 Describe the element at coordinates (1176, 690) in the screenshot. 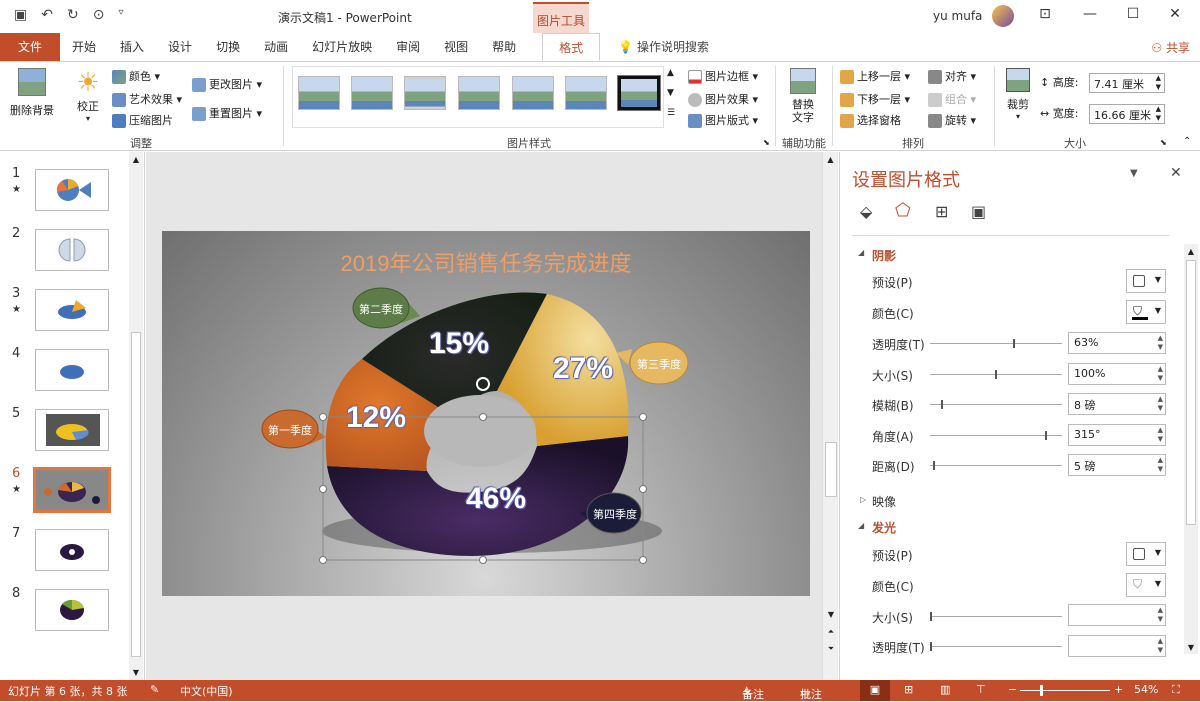

I see `fit-slide-icon: ⛶` at that location.